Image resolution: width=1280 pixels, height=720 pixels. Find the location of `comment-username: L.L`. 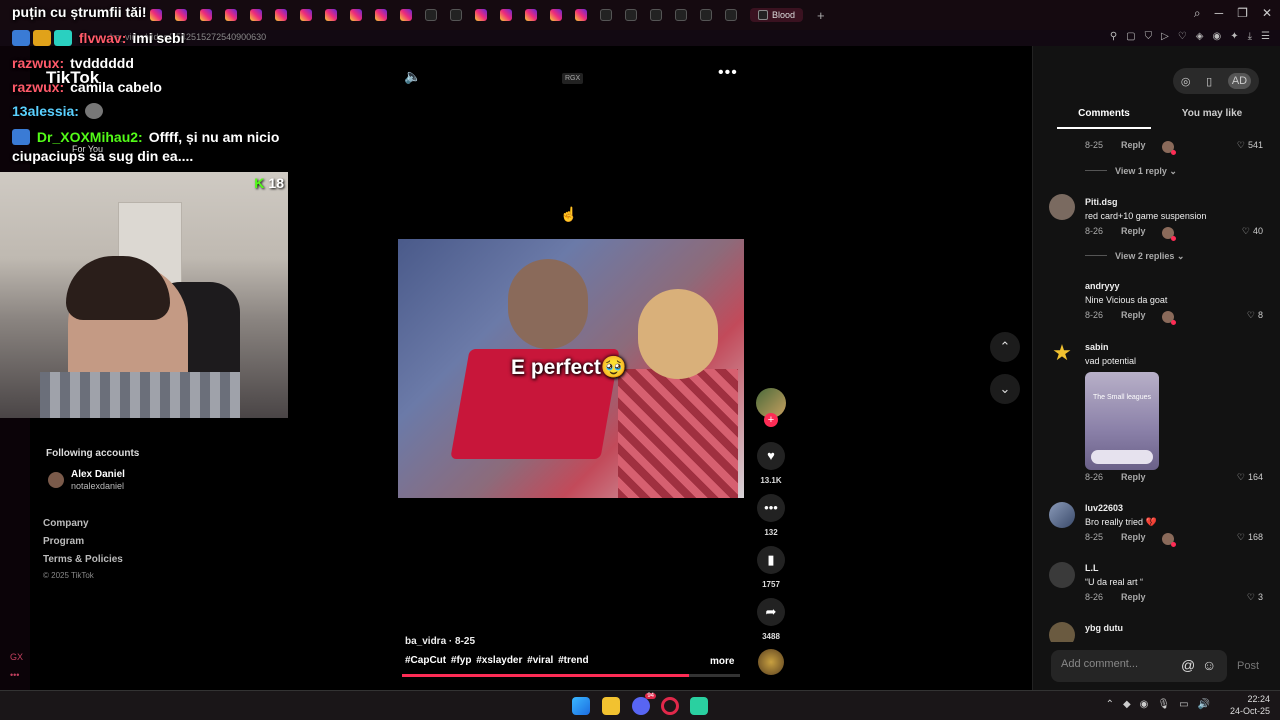

comment-username: L.L is located at coordinates (1092, 568).